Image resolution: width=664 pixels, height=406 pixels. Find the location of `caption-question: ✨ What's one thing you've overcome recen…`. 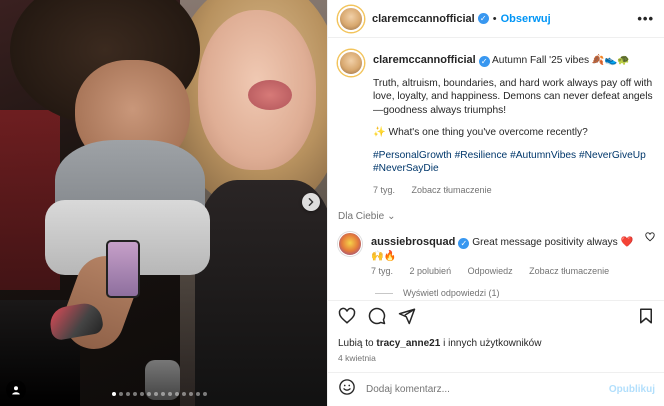

caption-question: ✨ What's one thing you've overcome recen… is located at coordinates (480, 132).